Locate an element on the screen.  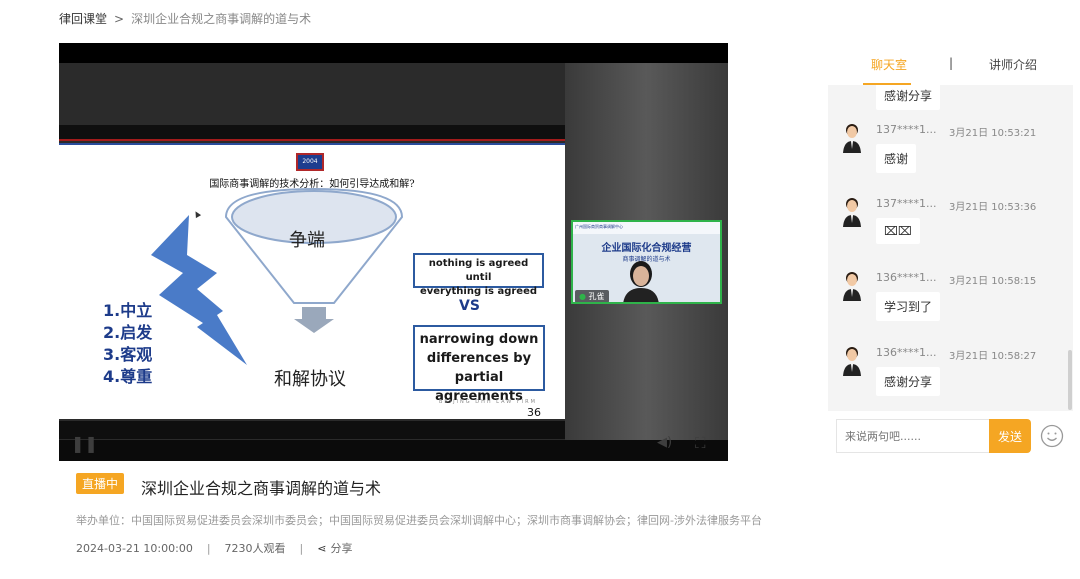
funnel-icon is located at coordinates (314, 260).